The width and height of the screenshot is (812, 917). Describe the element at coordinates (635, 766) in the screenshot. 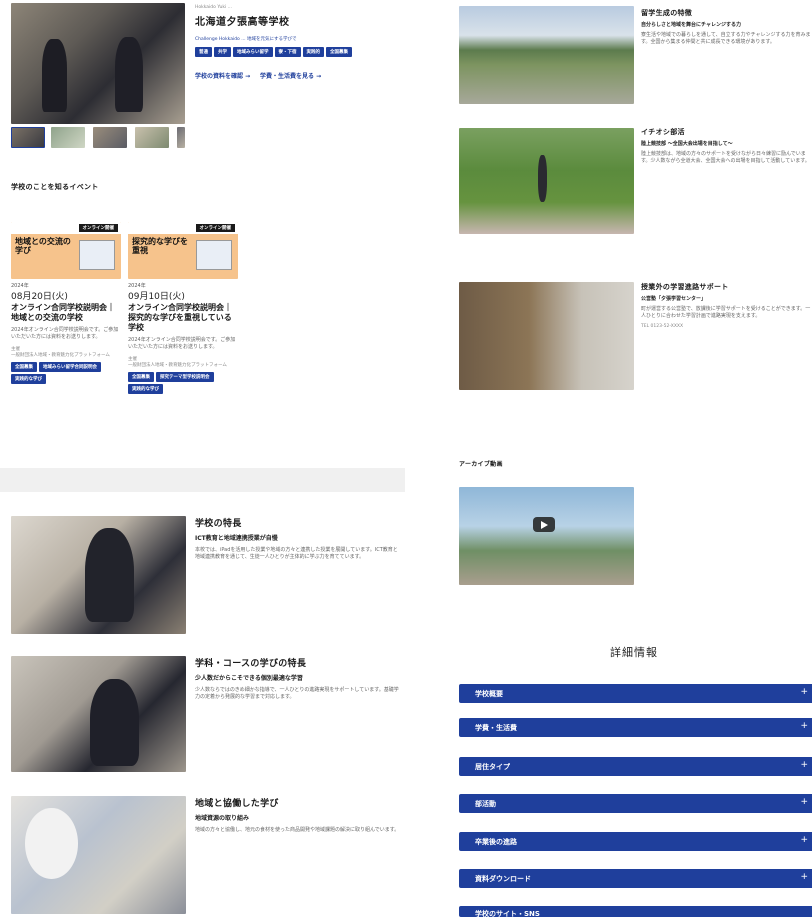

I see `accordion-item: 居住タイプ +` at that location.